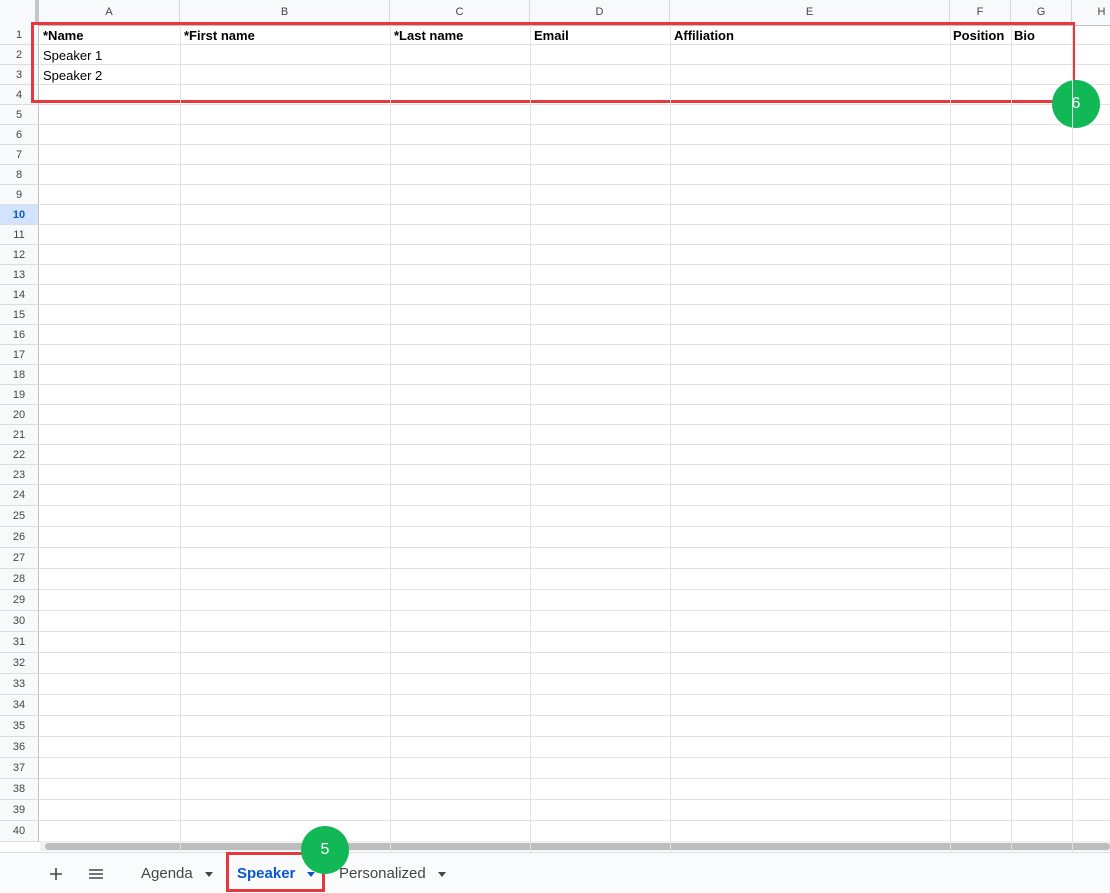 The width and height of the screenshot is (1110, 893). Describe the element at coordinates (19, 705) in the screenshot. I see `row-header-34: 34` at that location.